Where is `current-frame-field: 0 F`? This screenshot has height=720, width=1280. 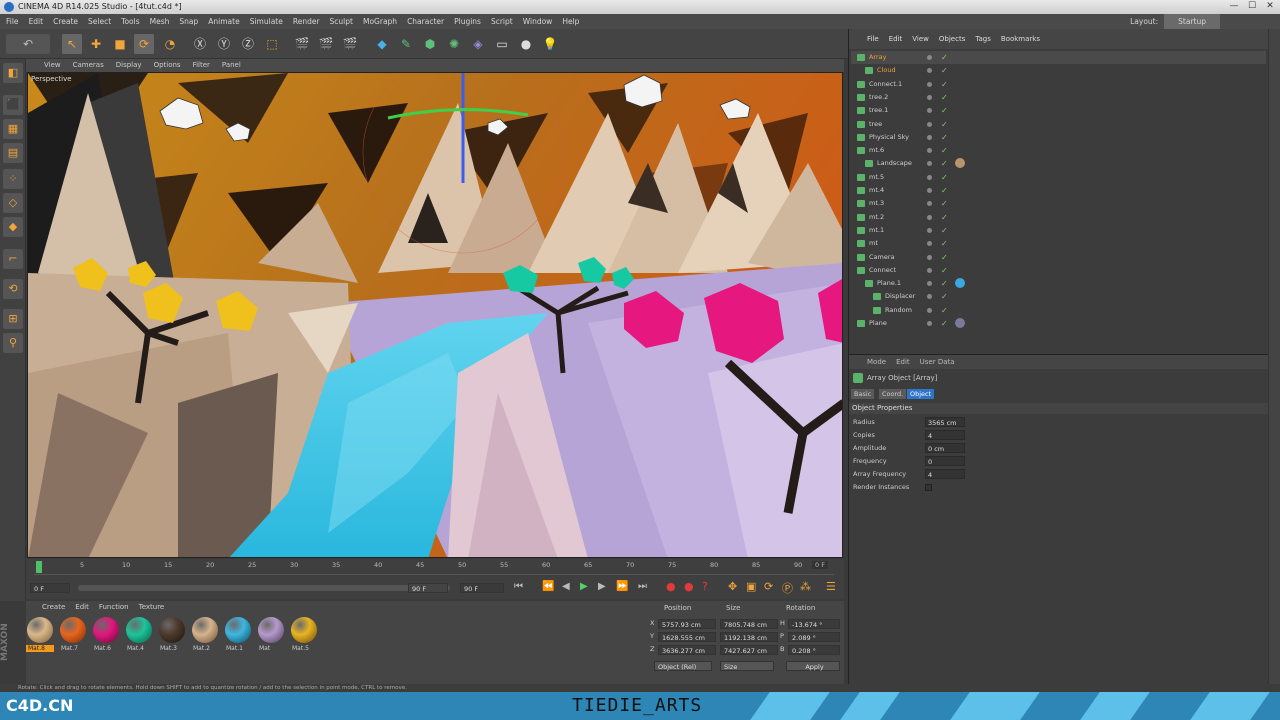 current-frame-field: 0 F is located at coordinates (820, 565).